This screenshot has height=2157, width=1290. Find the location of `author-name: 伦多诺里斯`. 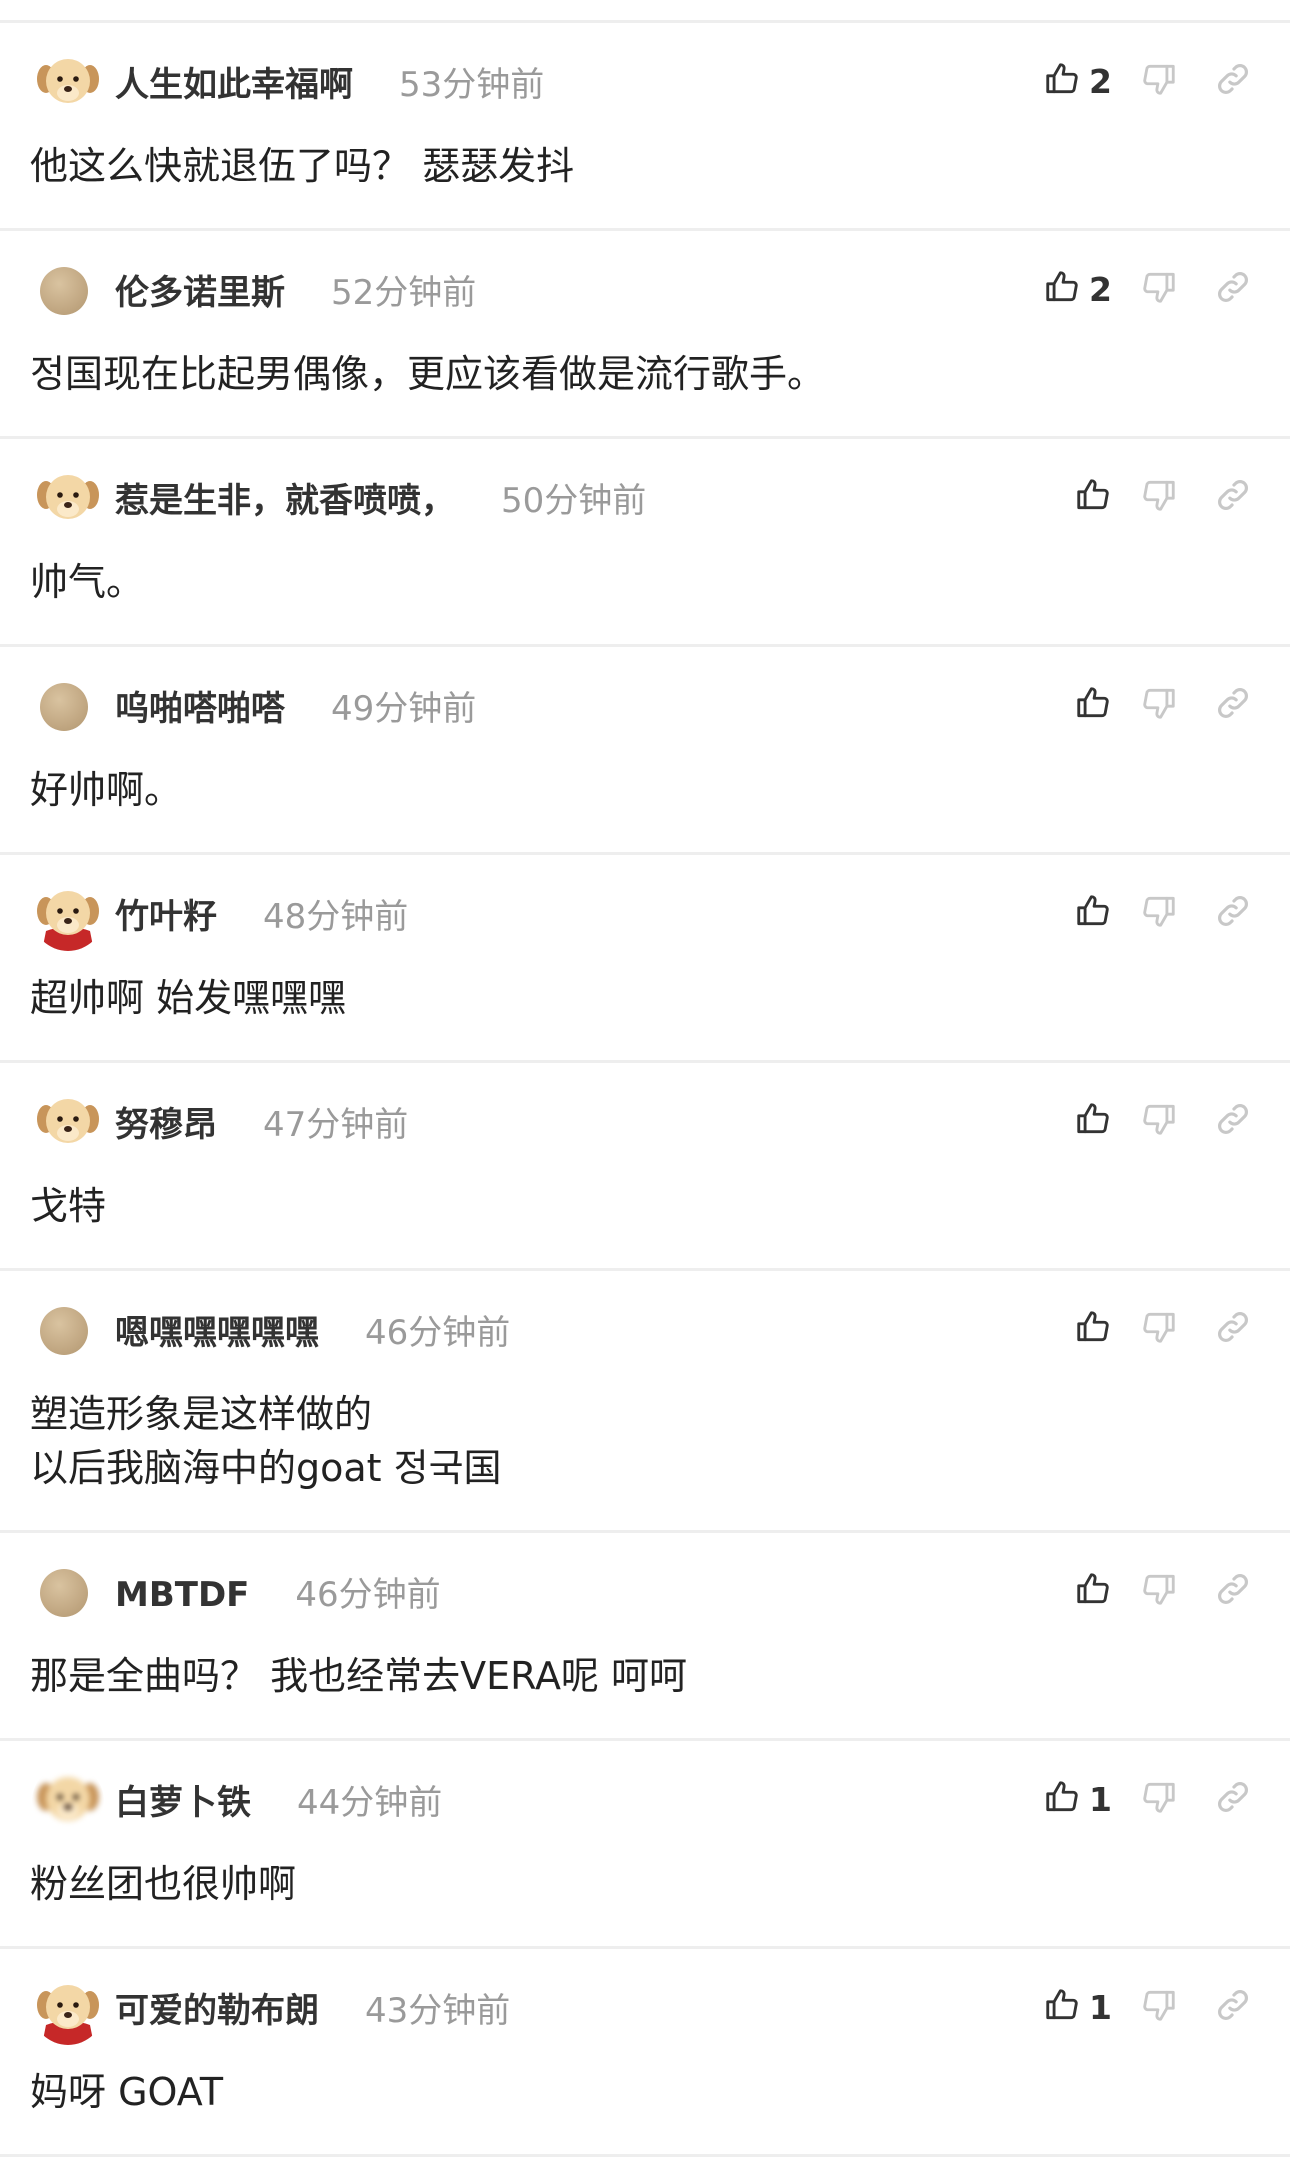

author-name: 伦多诺里斯 is located at coordinates (200, 289).